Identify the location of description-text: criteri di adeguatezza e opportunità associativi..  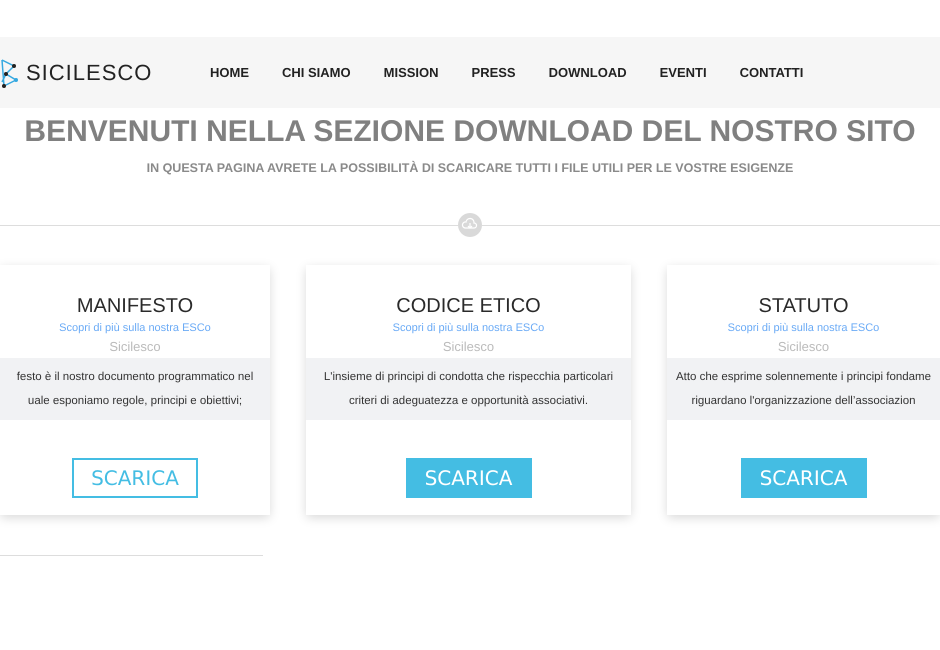
(469, 401).